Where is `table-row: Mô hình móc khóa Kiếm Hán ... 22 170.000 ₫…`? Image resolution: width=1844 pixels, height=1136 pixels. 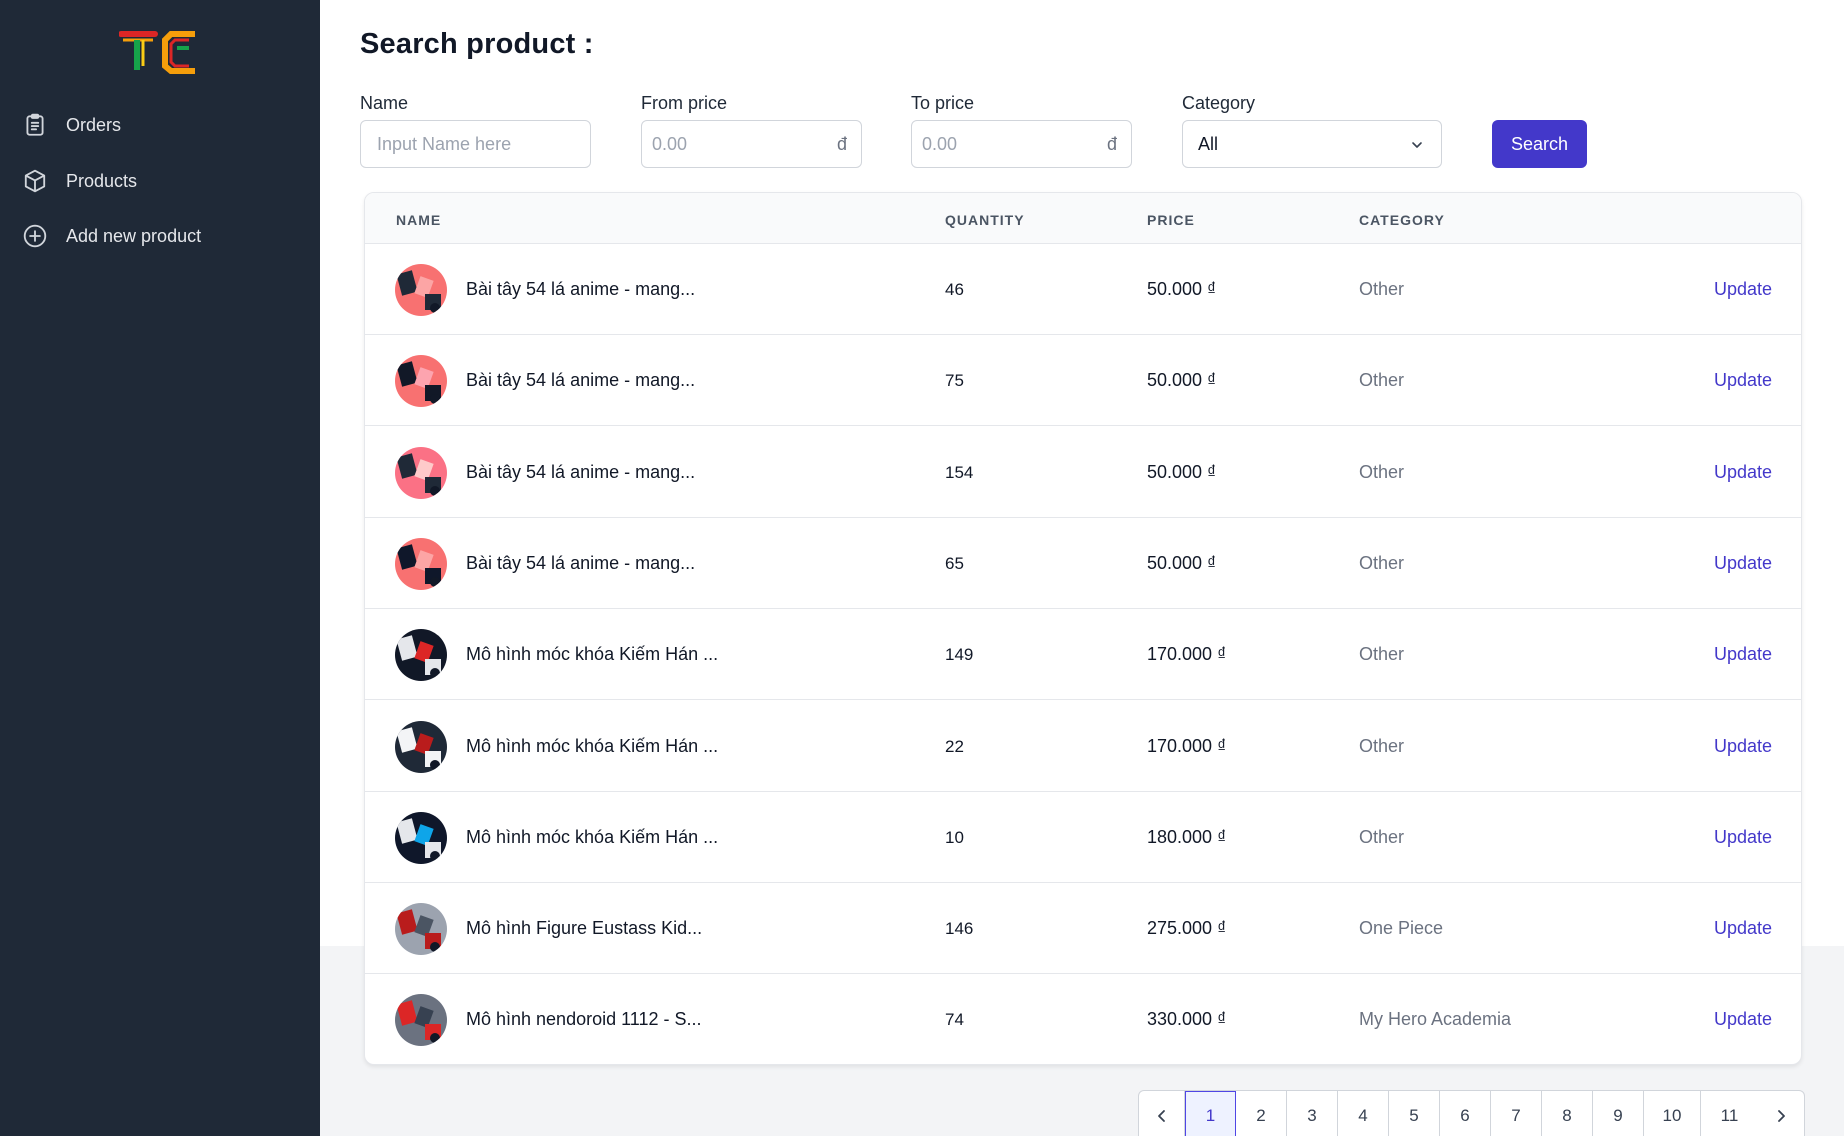
table-row: Mô hình móc khóa Kiếm Hán ... 22 170.000 ₫… is located at coordinates (1083, 746).